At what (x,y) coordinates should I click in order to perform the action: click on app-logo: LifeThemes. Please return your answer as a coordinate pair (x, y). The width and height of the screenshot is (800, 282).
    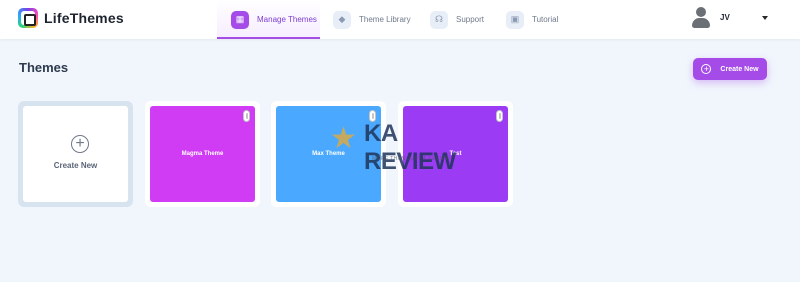
    Looking at the image, I should click on (71, 18).